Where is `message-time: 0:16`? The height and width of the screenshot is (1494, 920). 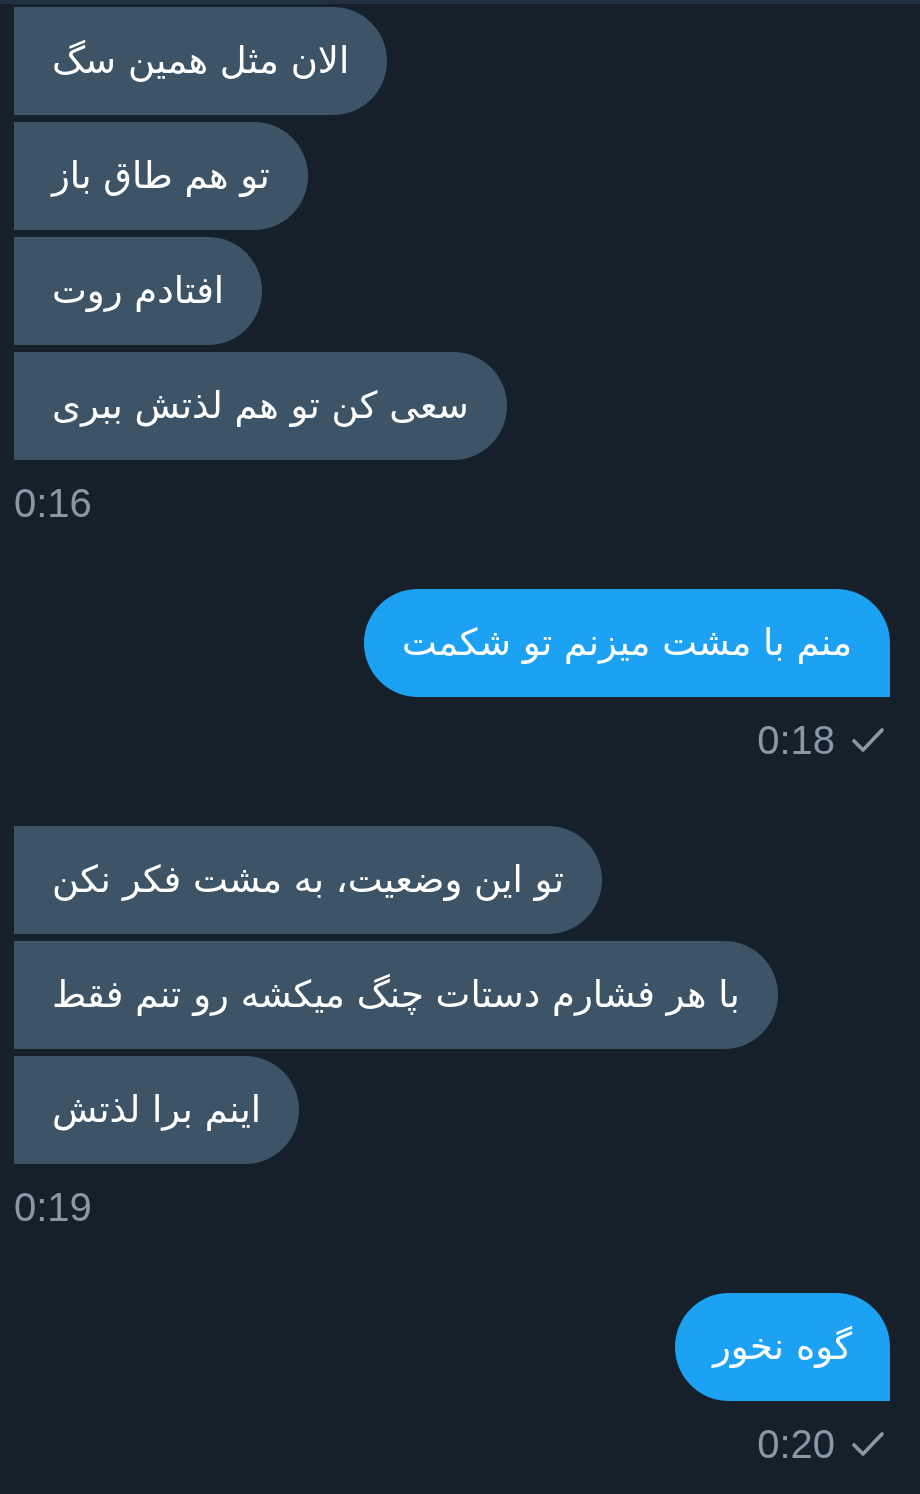
message-time: 0:16 is located at coordinates (53, 503).